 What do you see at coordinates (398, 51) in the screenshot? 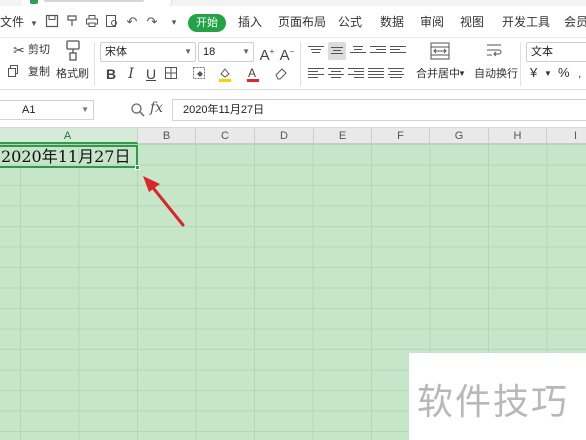
I see `increase-indent-icon` at bounding box center [398, 51].